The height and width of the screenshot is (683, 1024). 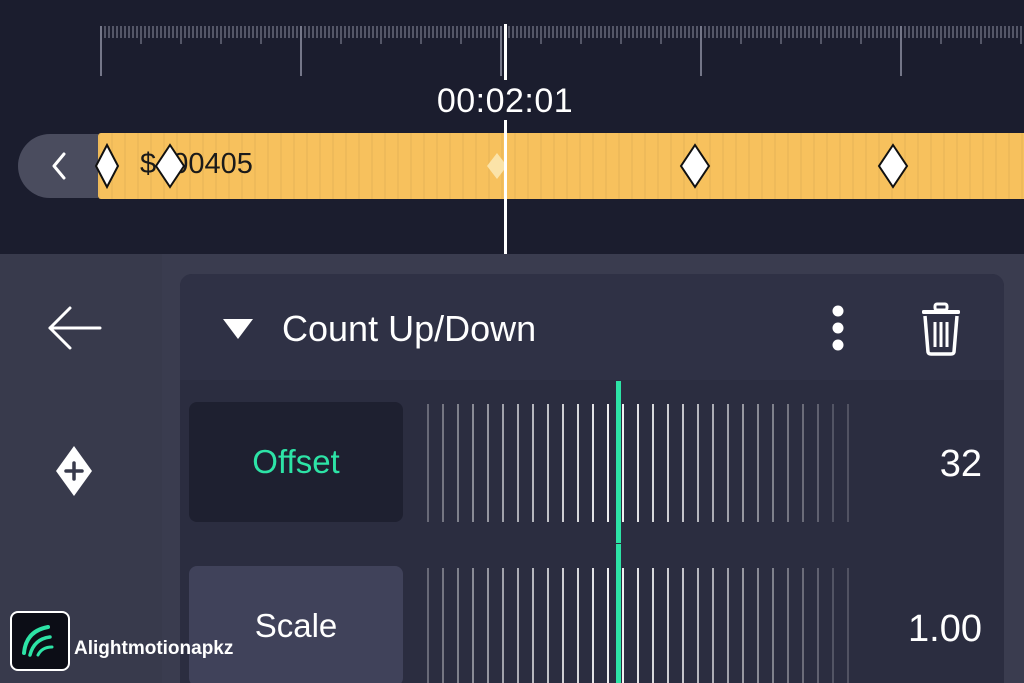 What do you see at coordinates (941, 329) in the screenshot?
I see `trash-icon` at bounding box center [941, 329].